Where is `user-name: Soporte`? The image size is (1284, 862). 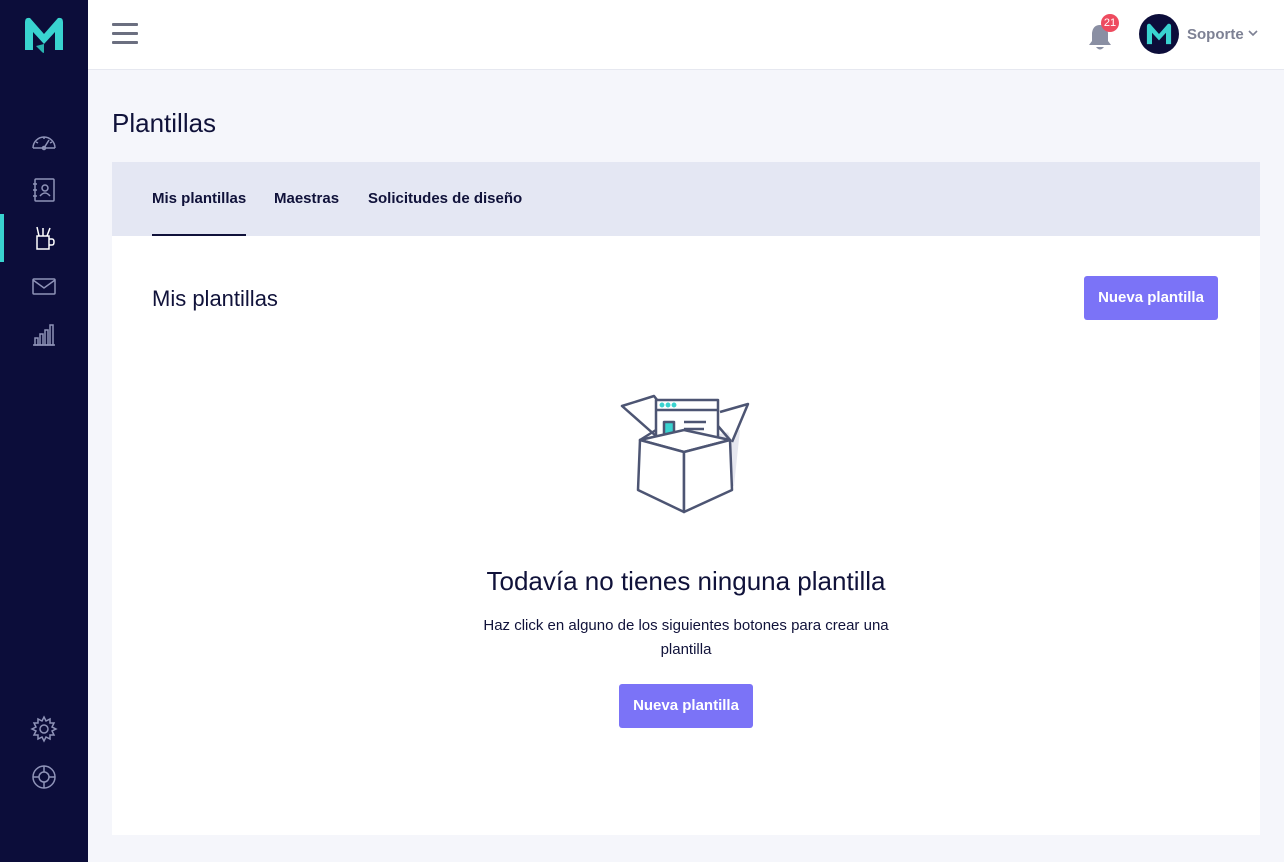
user-name: Soporte is located at coordinates (1215, 34).